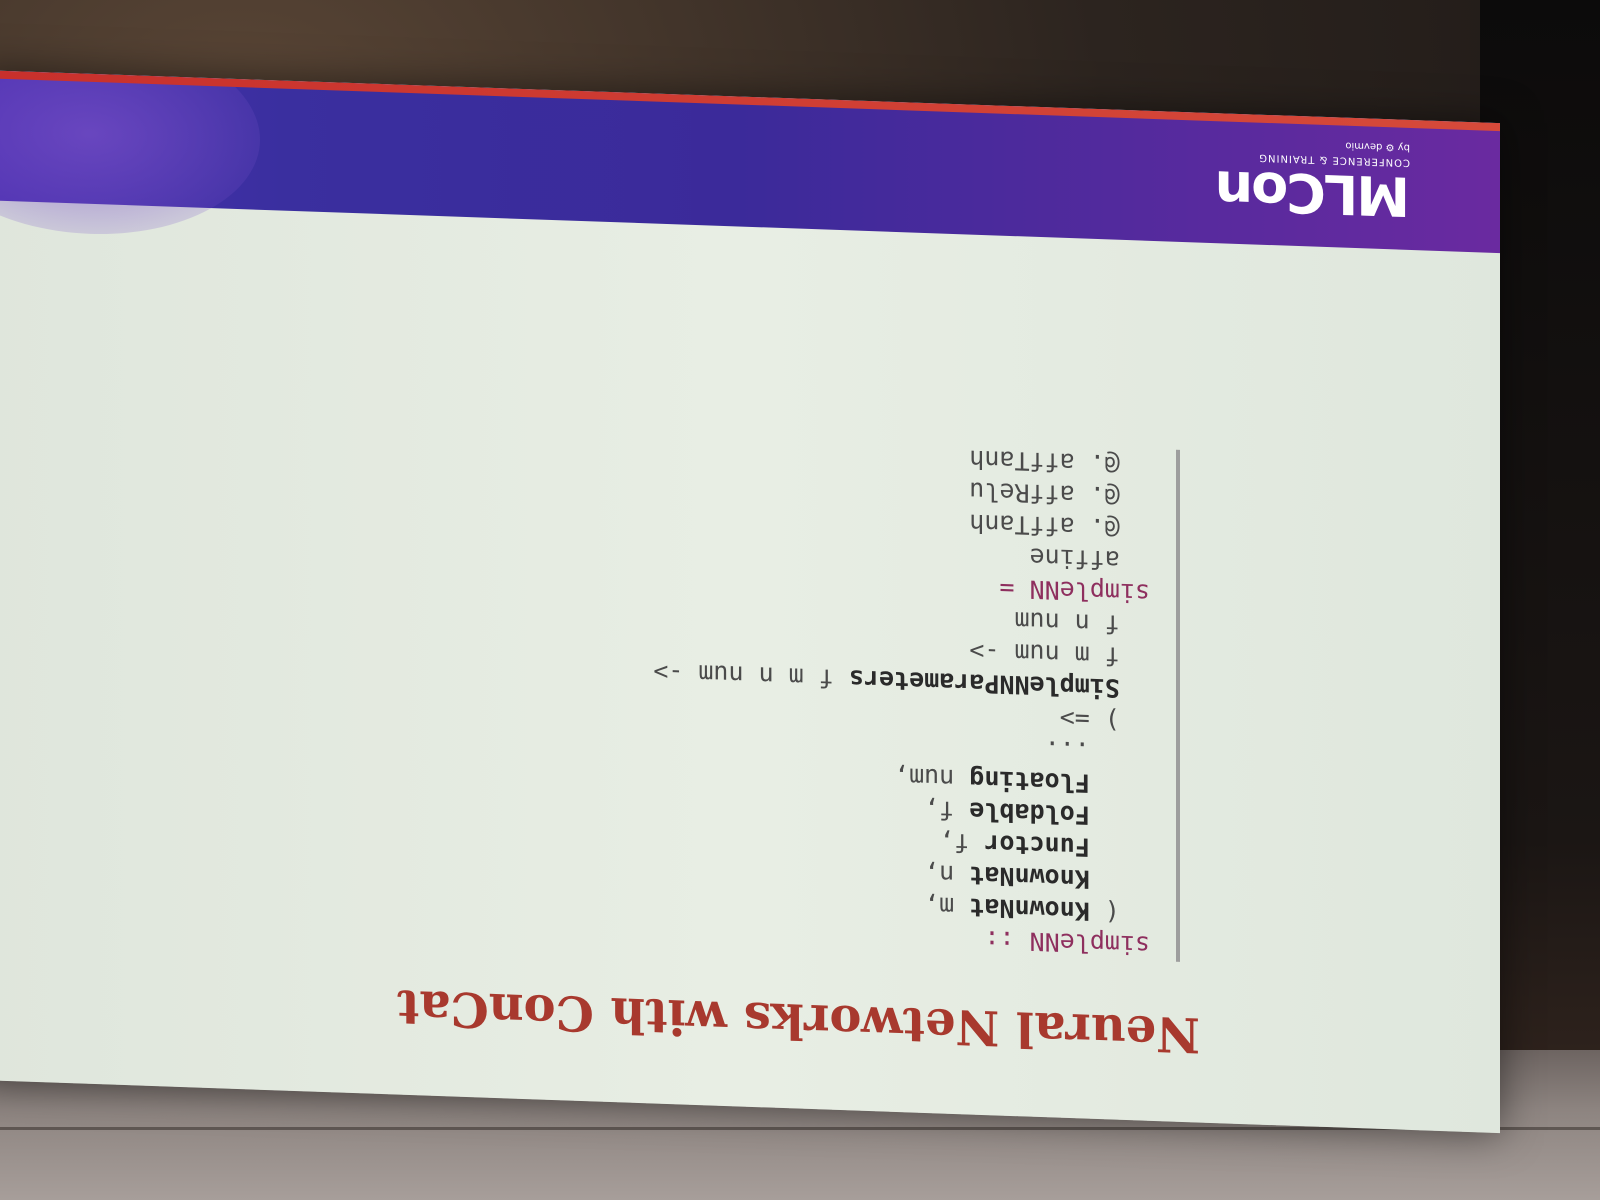  I want to click on code-token: n,, so click(947, 874).